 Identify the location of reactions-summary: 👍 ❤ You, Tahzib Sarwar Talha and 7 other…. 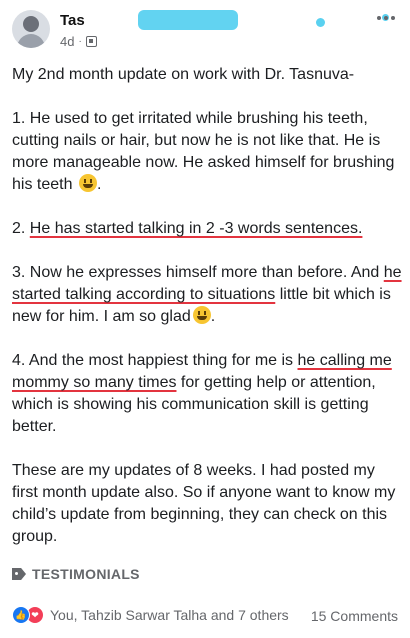
(150, 615).